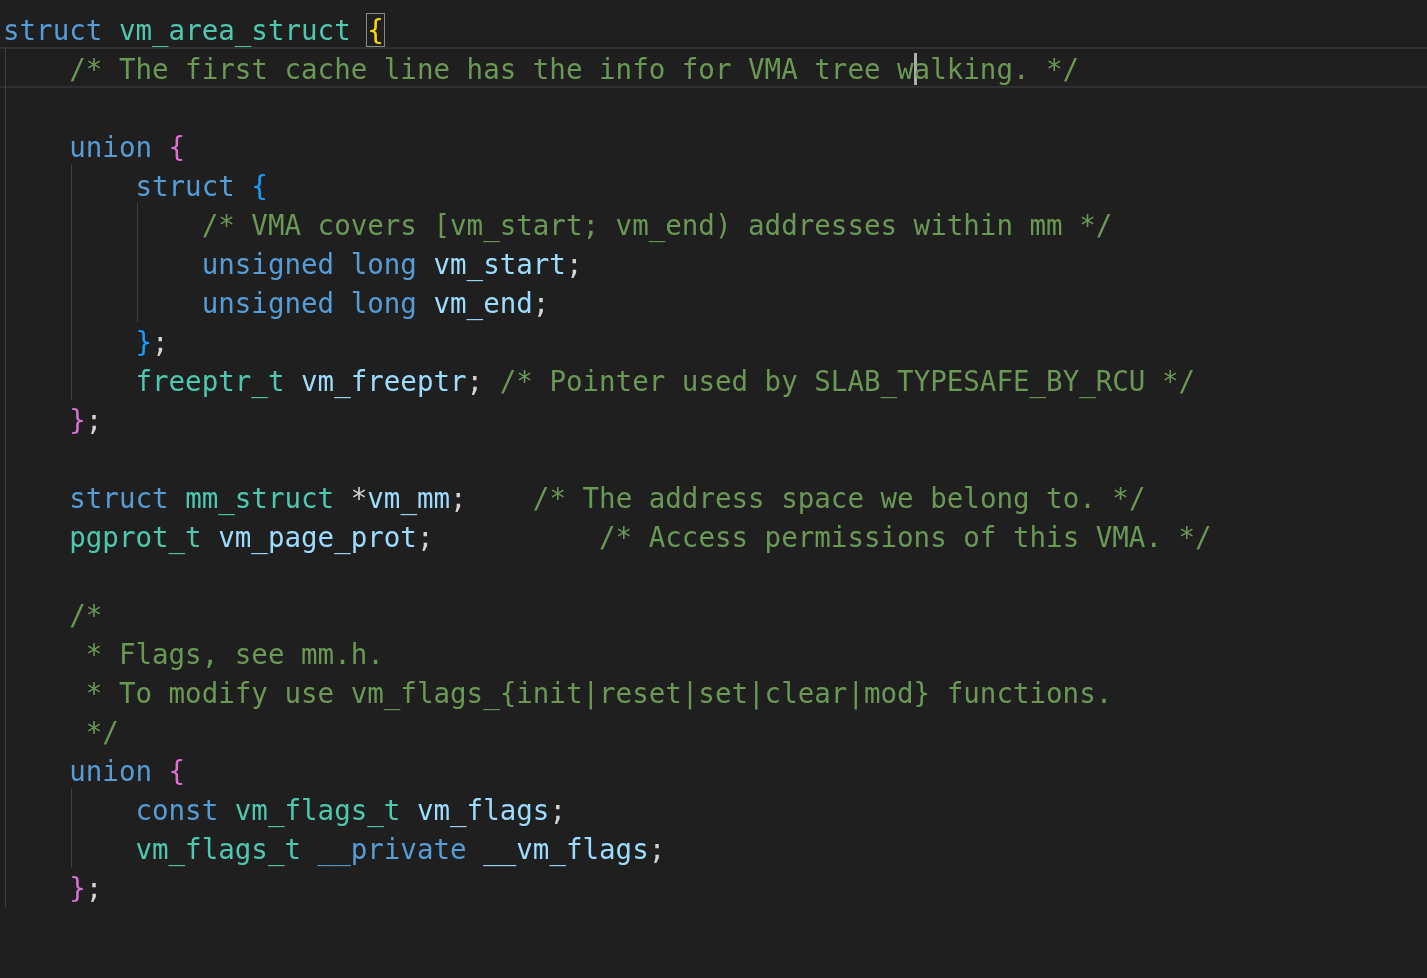 This screenshot has width=1427, height=978. I want to click on code-line: freeptr_t vm_freeptr; /* Pointer used by SLAB_TYPESAFE_BY_RCU */, so click(665, 381).